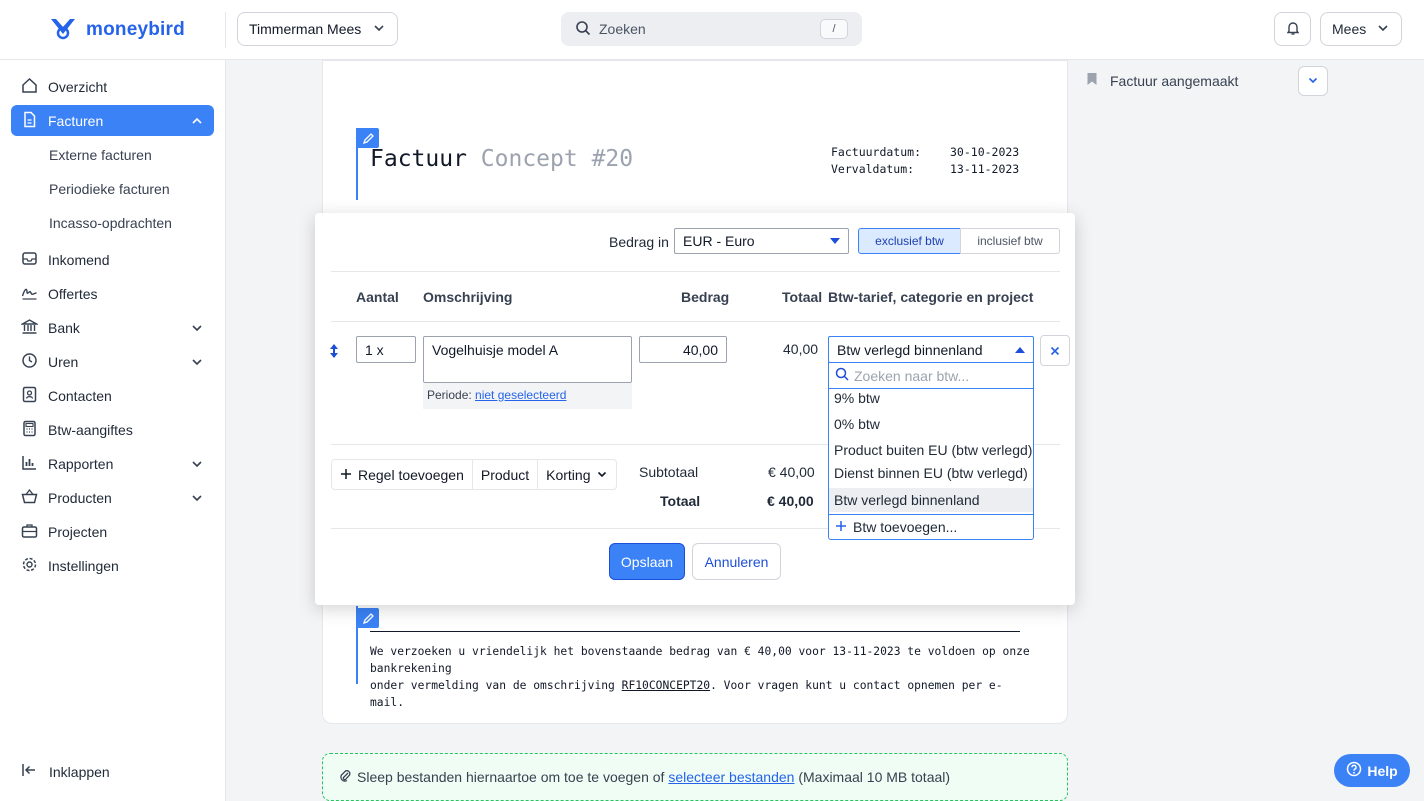 This screenshot has height=801, width=1424. Describe the element at coordinates (1313, 81) in the screenshot. I see `expand-activity-button` at that location.